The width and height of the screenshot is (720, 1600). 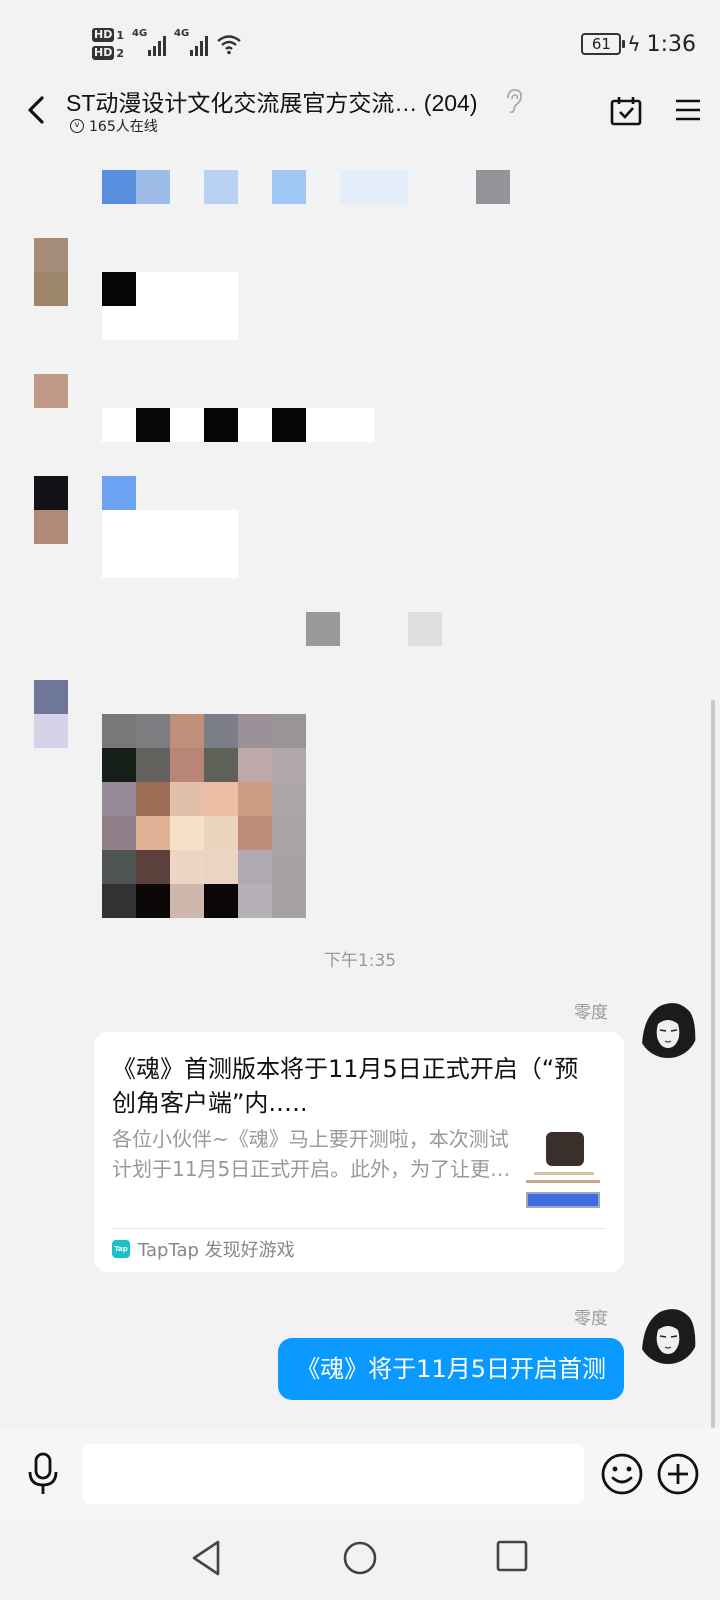 What do you see at coordinates (167, 44) in the screenshot?
I see `status-left: HD 1 HD 2 4G 4G` at bounding box center [167, 44].